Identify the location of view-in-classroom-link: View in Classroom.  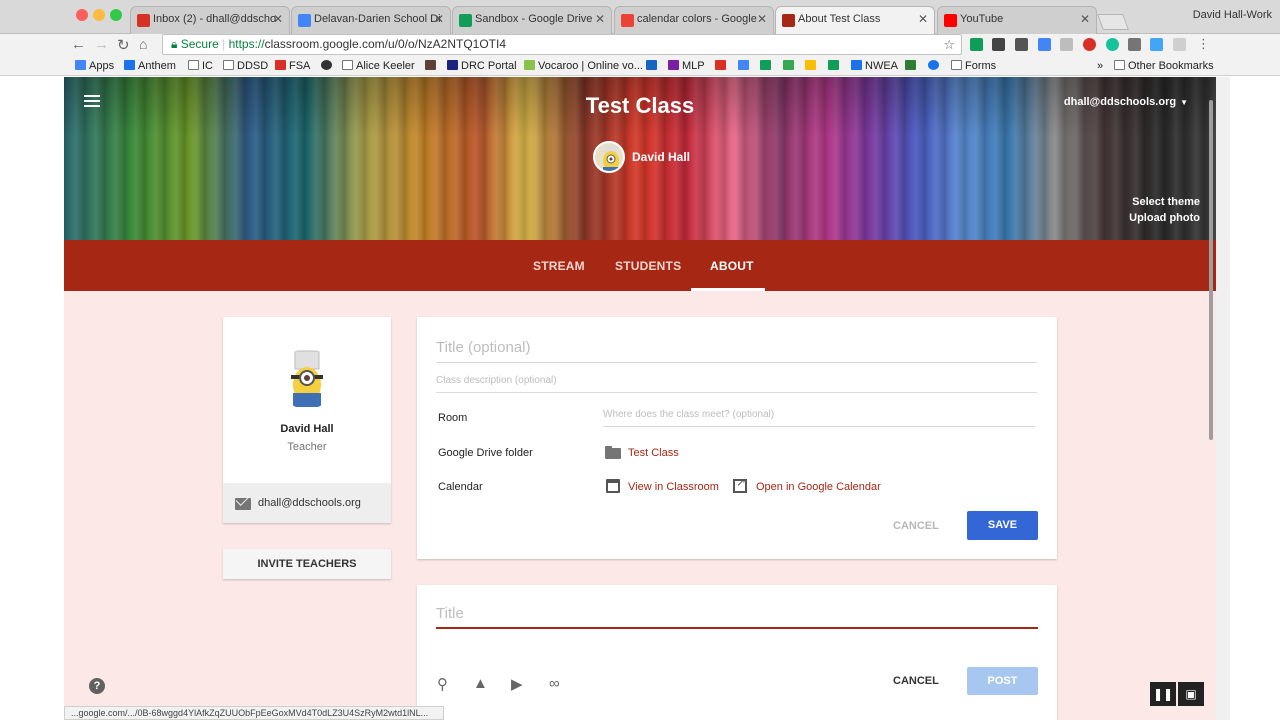
(673, 487).